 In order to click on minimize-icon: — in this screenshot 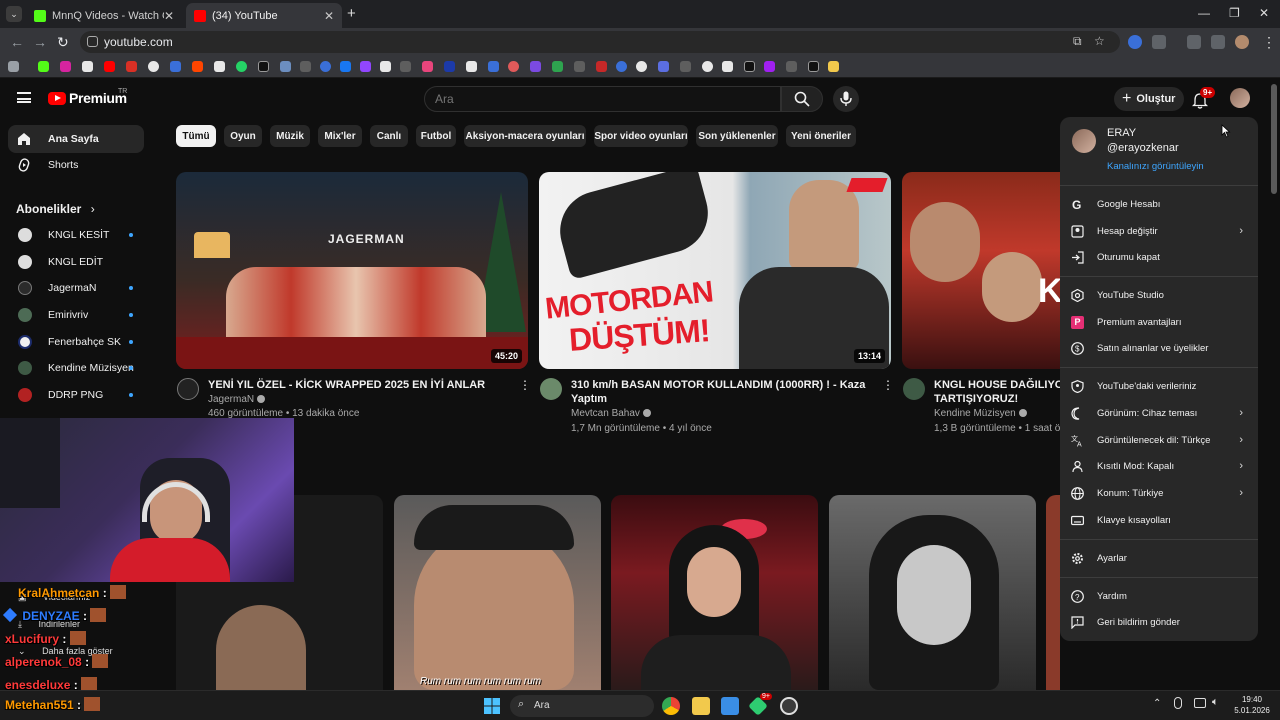, I will do `click(1204, 13)`.